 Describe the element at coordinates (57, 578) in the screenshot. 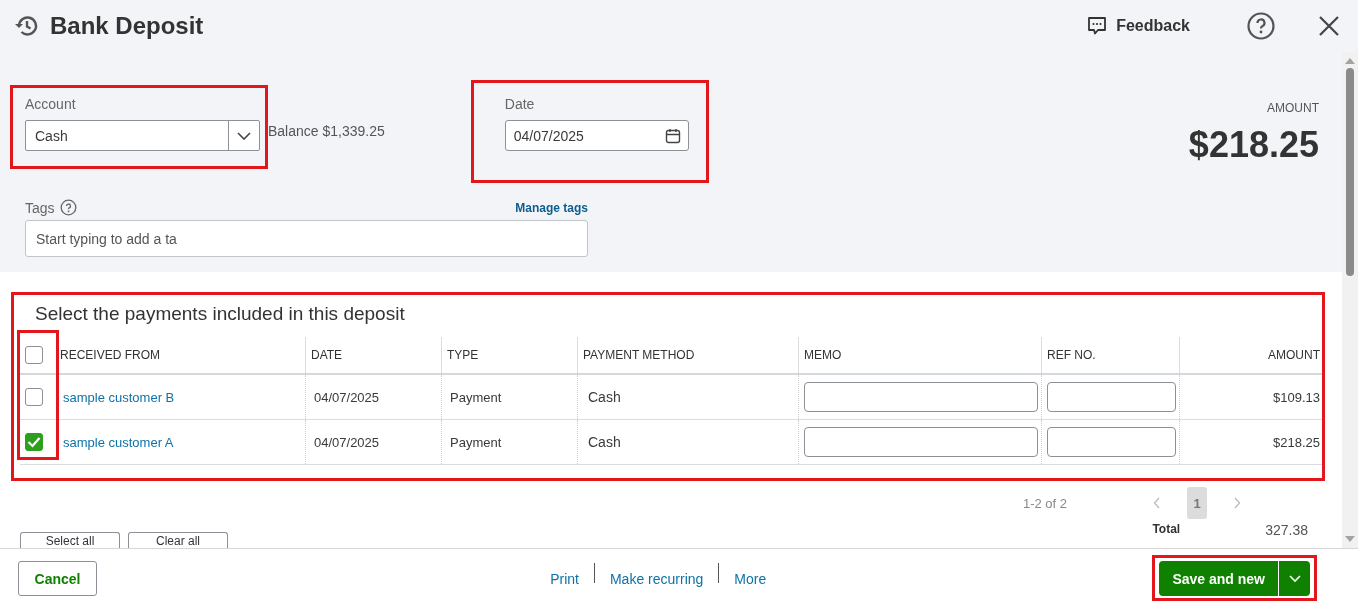

I see `cancel-button: Cancel` at that location.